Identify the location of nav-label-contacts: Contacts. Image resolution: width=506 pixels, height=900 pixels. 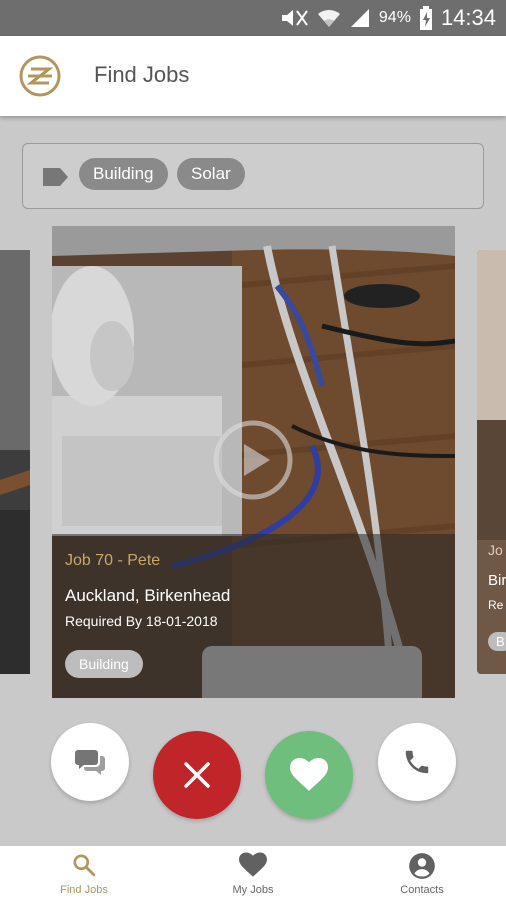
(422, 890).